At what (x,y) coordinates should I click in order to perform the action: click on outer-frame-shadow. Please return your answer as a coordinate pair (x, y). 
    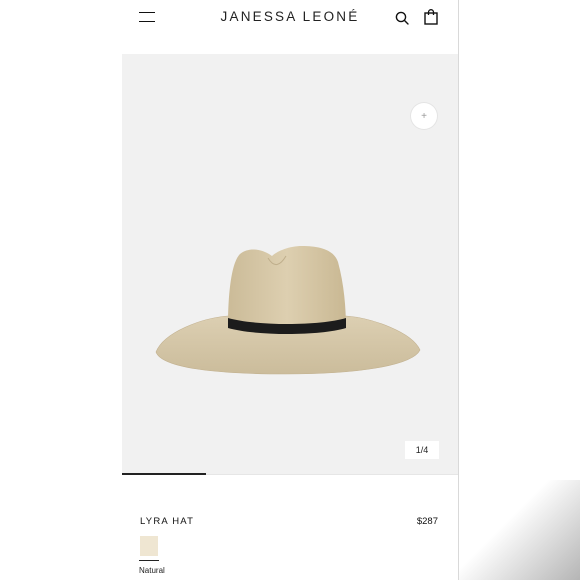
    Looking at the image, I should click on (519, 530).